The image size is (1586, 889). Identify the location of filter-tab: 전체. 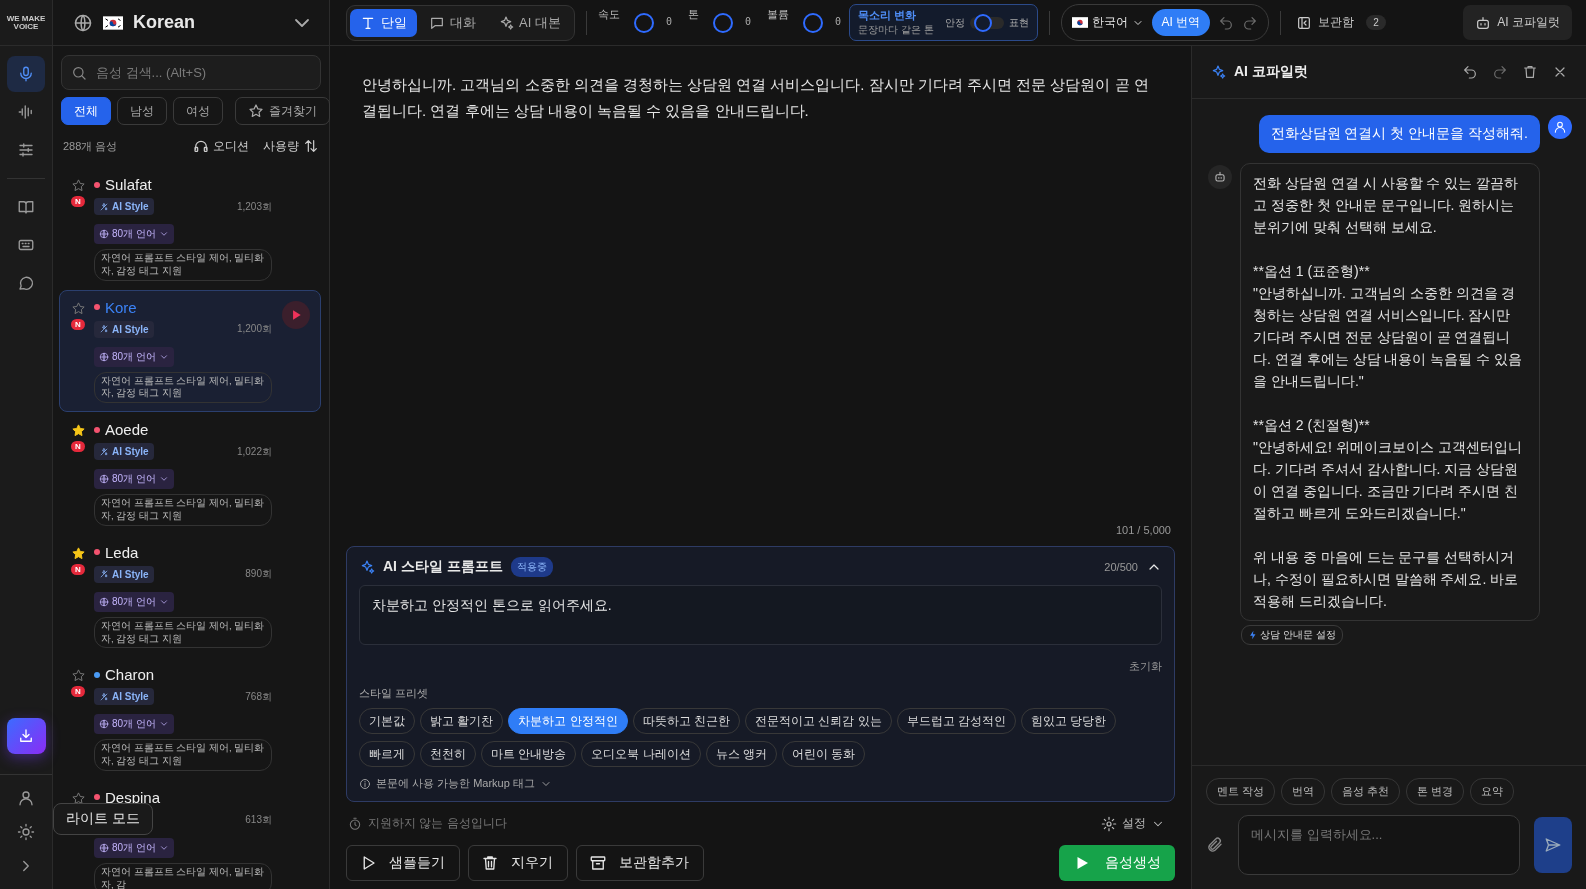
(86, 111).